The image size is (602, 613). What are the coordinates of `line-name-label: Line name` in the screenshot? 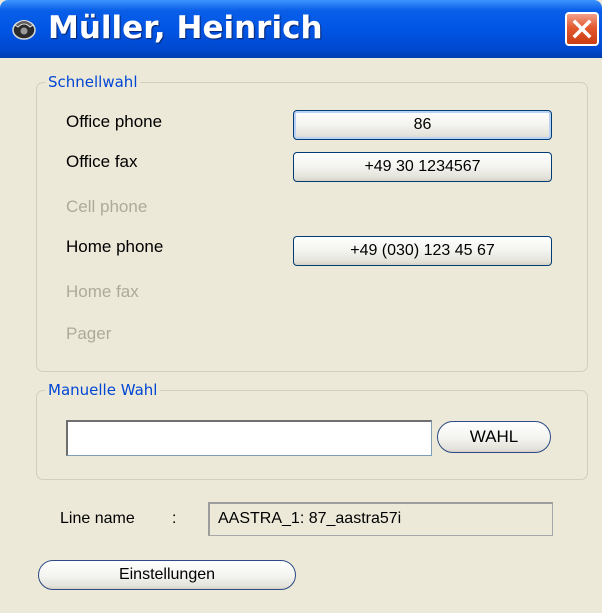 It's located at (97, 518).